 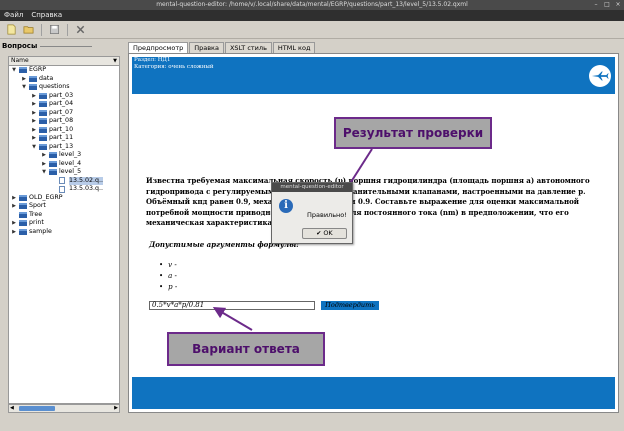 What do you see at coordinates (168, 276) in the screenshot?
I see `variable-list: v - a - p -` at bounding box center [168, 276].